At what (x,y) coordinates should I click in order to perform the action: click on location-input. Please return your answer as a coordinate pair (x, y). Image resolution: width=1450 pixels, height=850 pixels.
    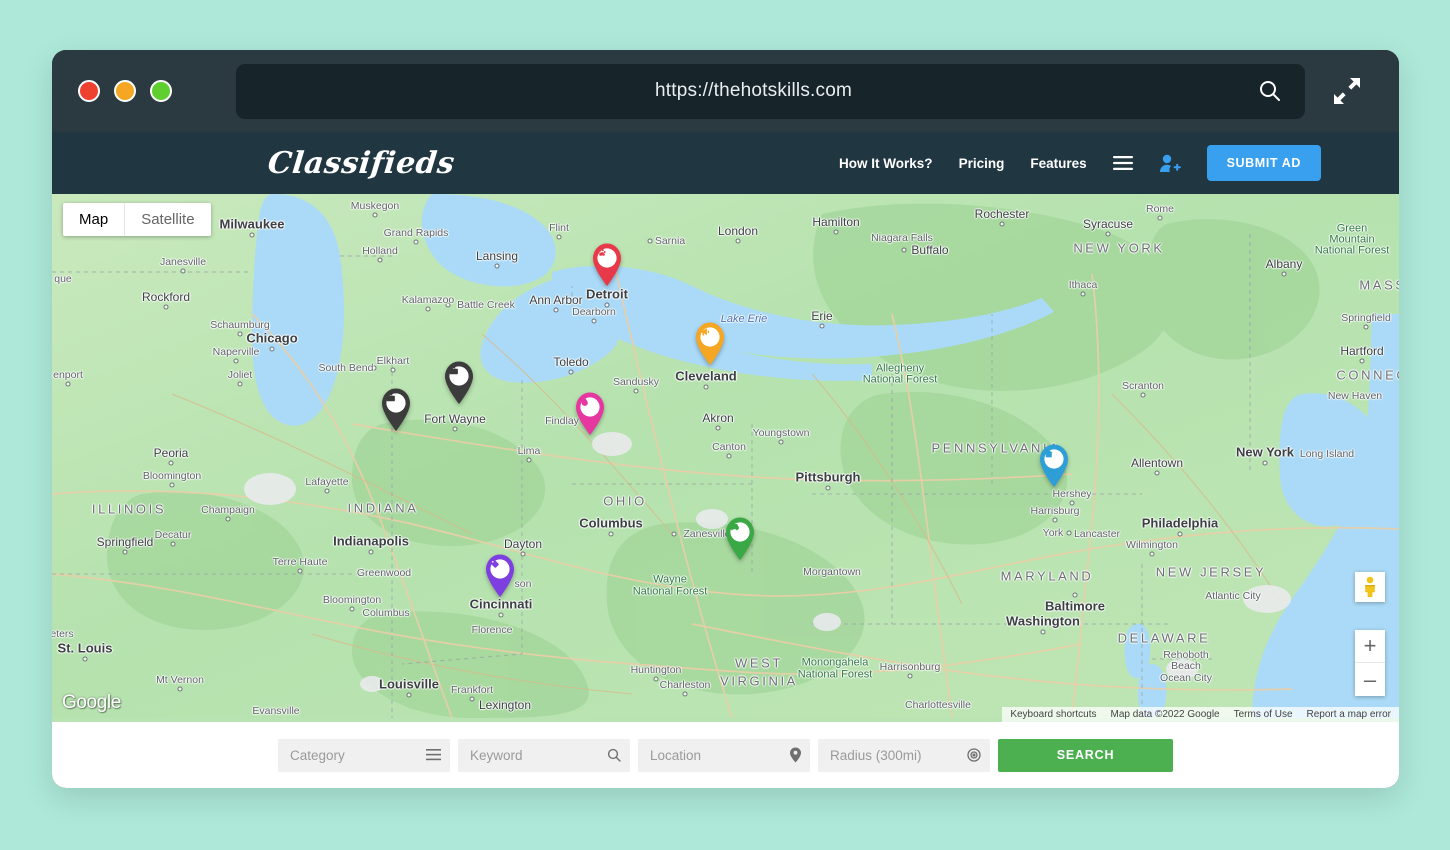
    Looking at the image, I should click on (724, 755).